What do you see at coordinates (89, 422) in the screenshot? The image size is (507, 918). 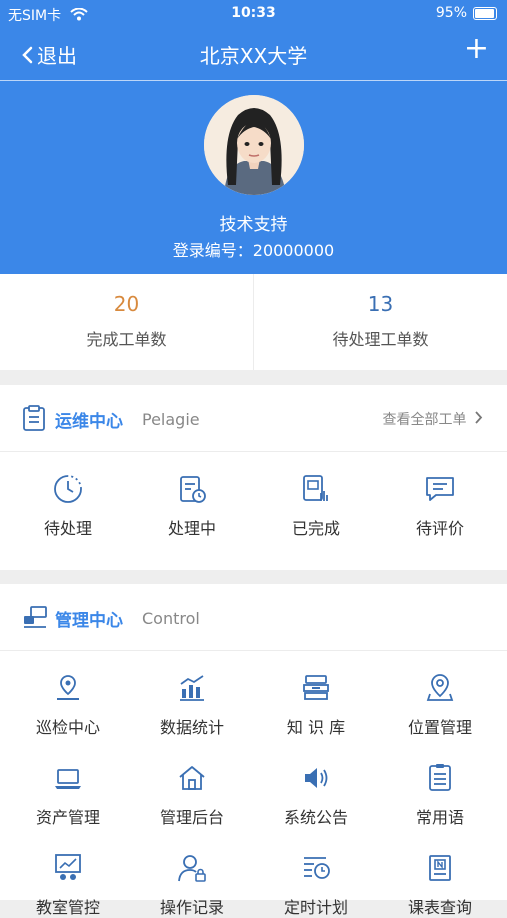 I see `ops-center-title: 运维中心` at bounding box center [89, 422].